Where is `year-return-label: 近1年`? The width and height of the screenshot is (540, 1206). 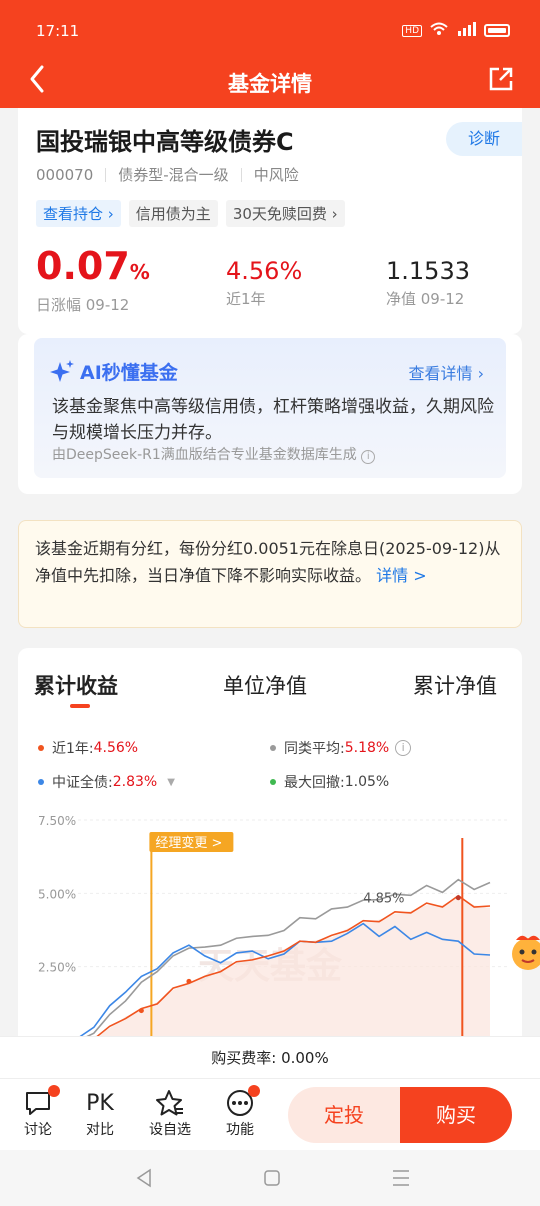
year-return-label: 近1年 is located at coordinates (246, 299).